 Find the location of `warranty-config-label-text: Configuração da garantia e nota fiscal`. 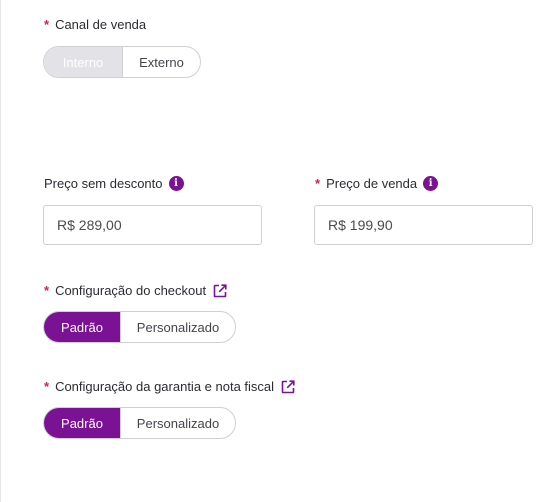

warranty-config-label-text: Configuração da garantia e nota fiscal is located at coordinates (165, 386).